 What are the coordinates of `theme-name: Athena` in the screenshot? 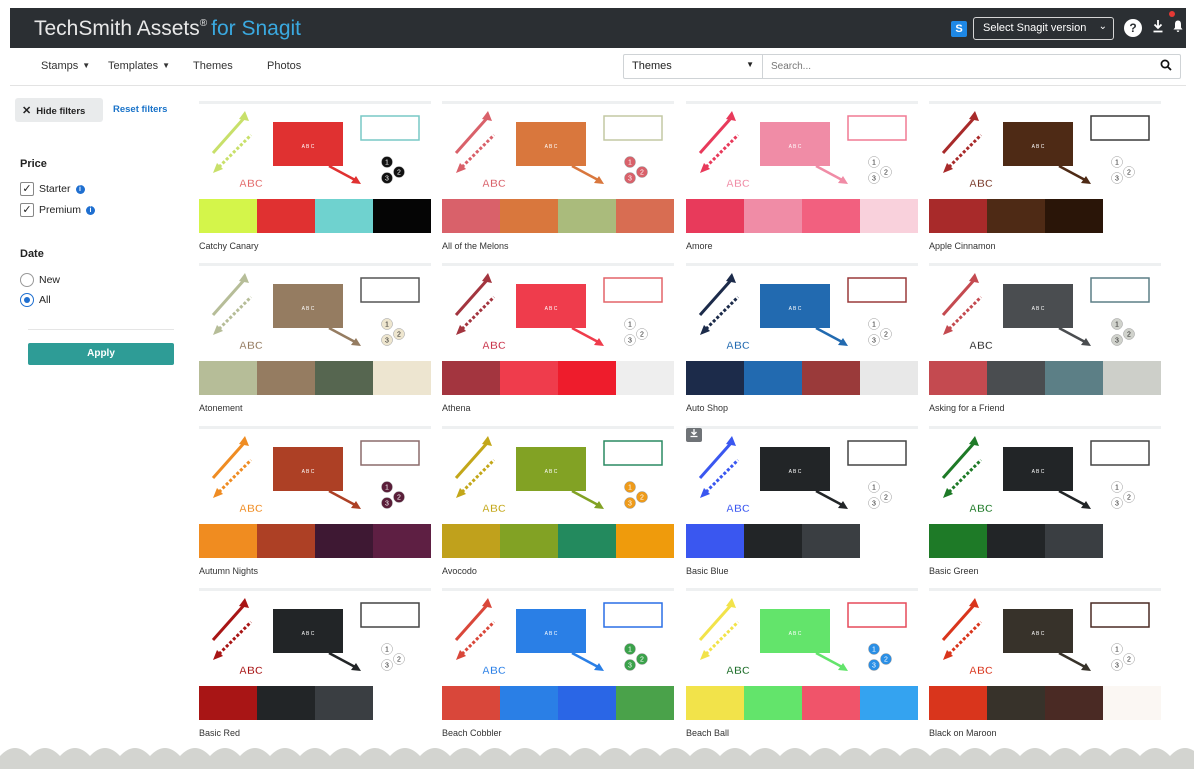 It's located at (456, 408).